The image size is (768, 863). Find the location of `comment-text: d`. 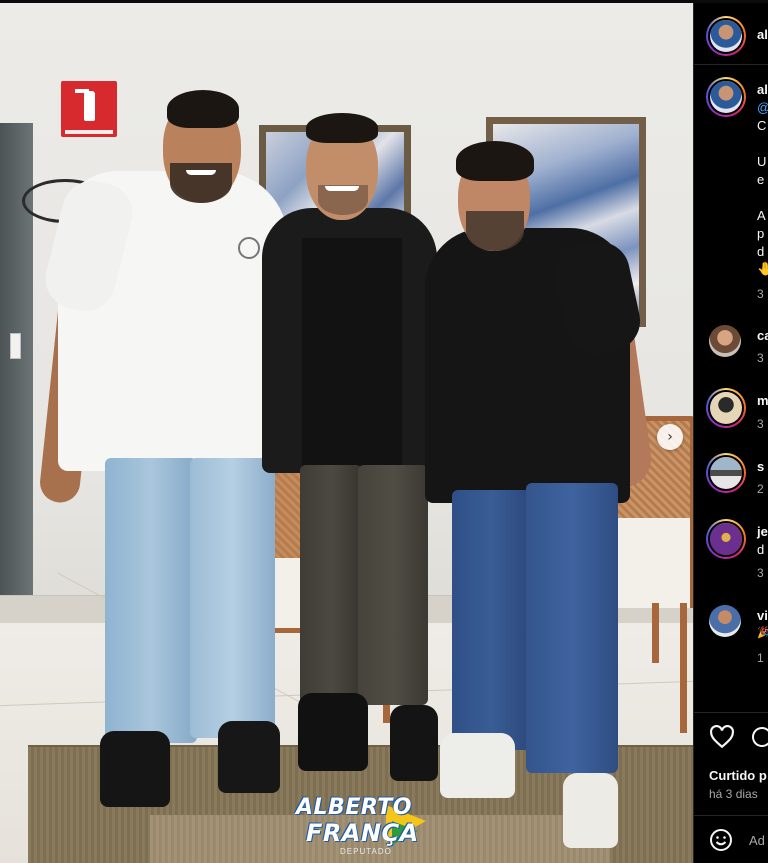

comment-text: d is located at coordinates (761, 549).